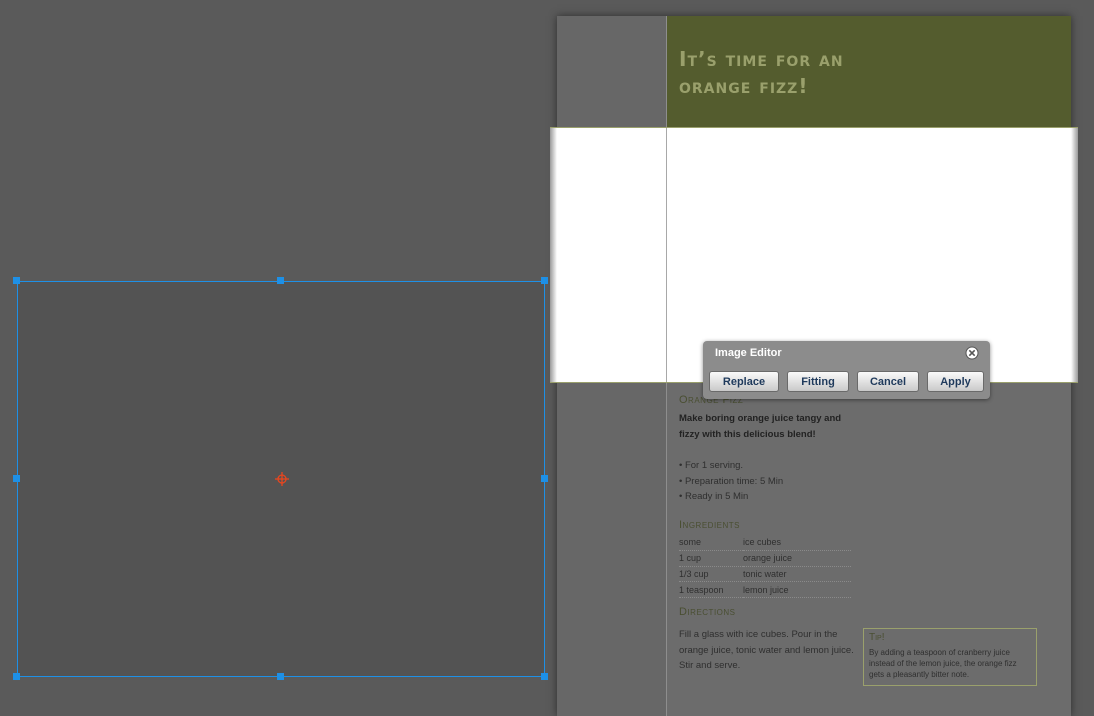  I want to click on cancel-button: Cancel, so click(888, 381).